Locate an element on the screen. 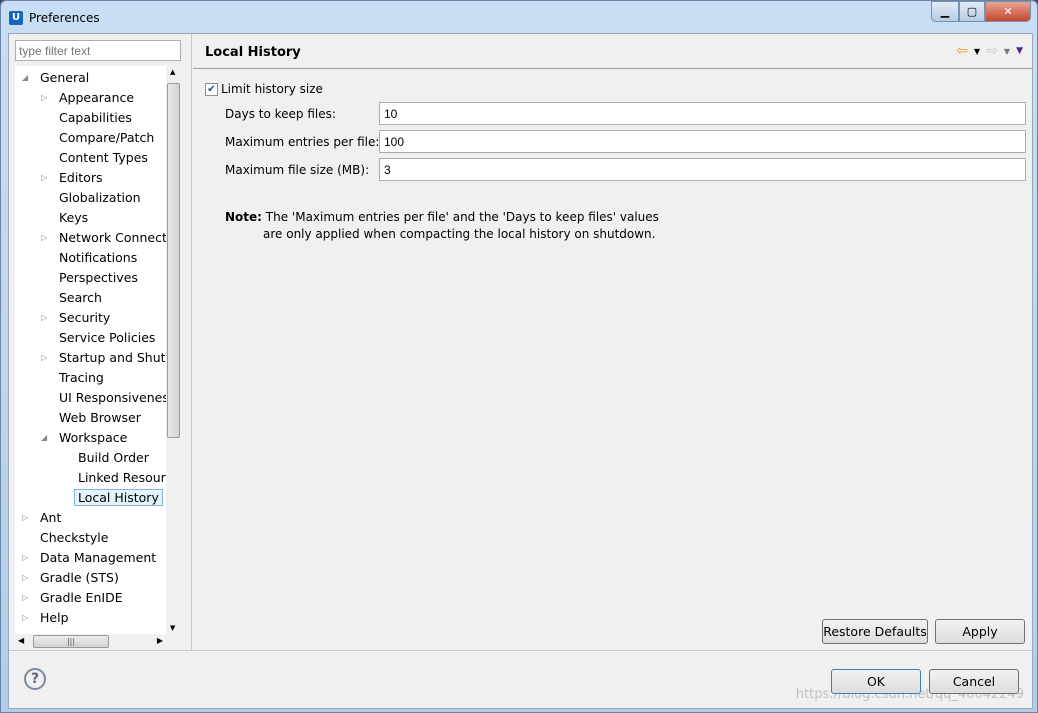  tree-item: Perspectives is located at coordinates (98, 278).